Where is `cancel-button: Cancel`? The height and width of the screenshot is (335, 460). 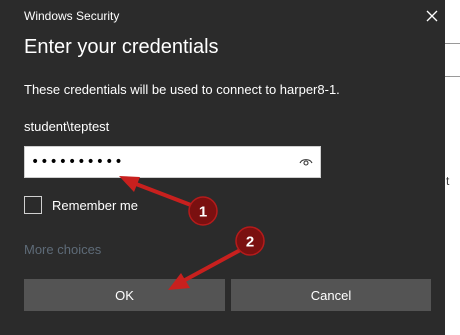
cancel-button: Cancel is located at coordinates (331, 295).